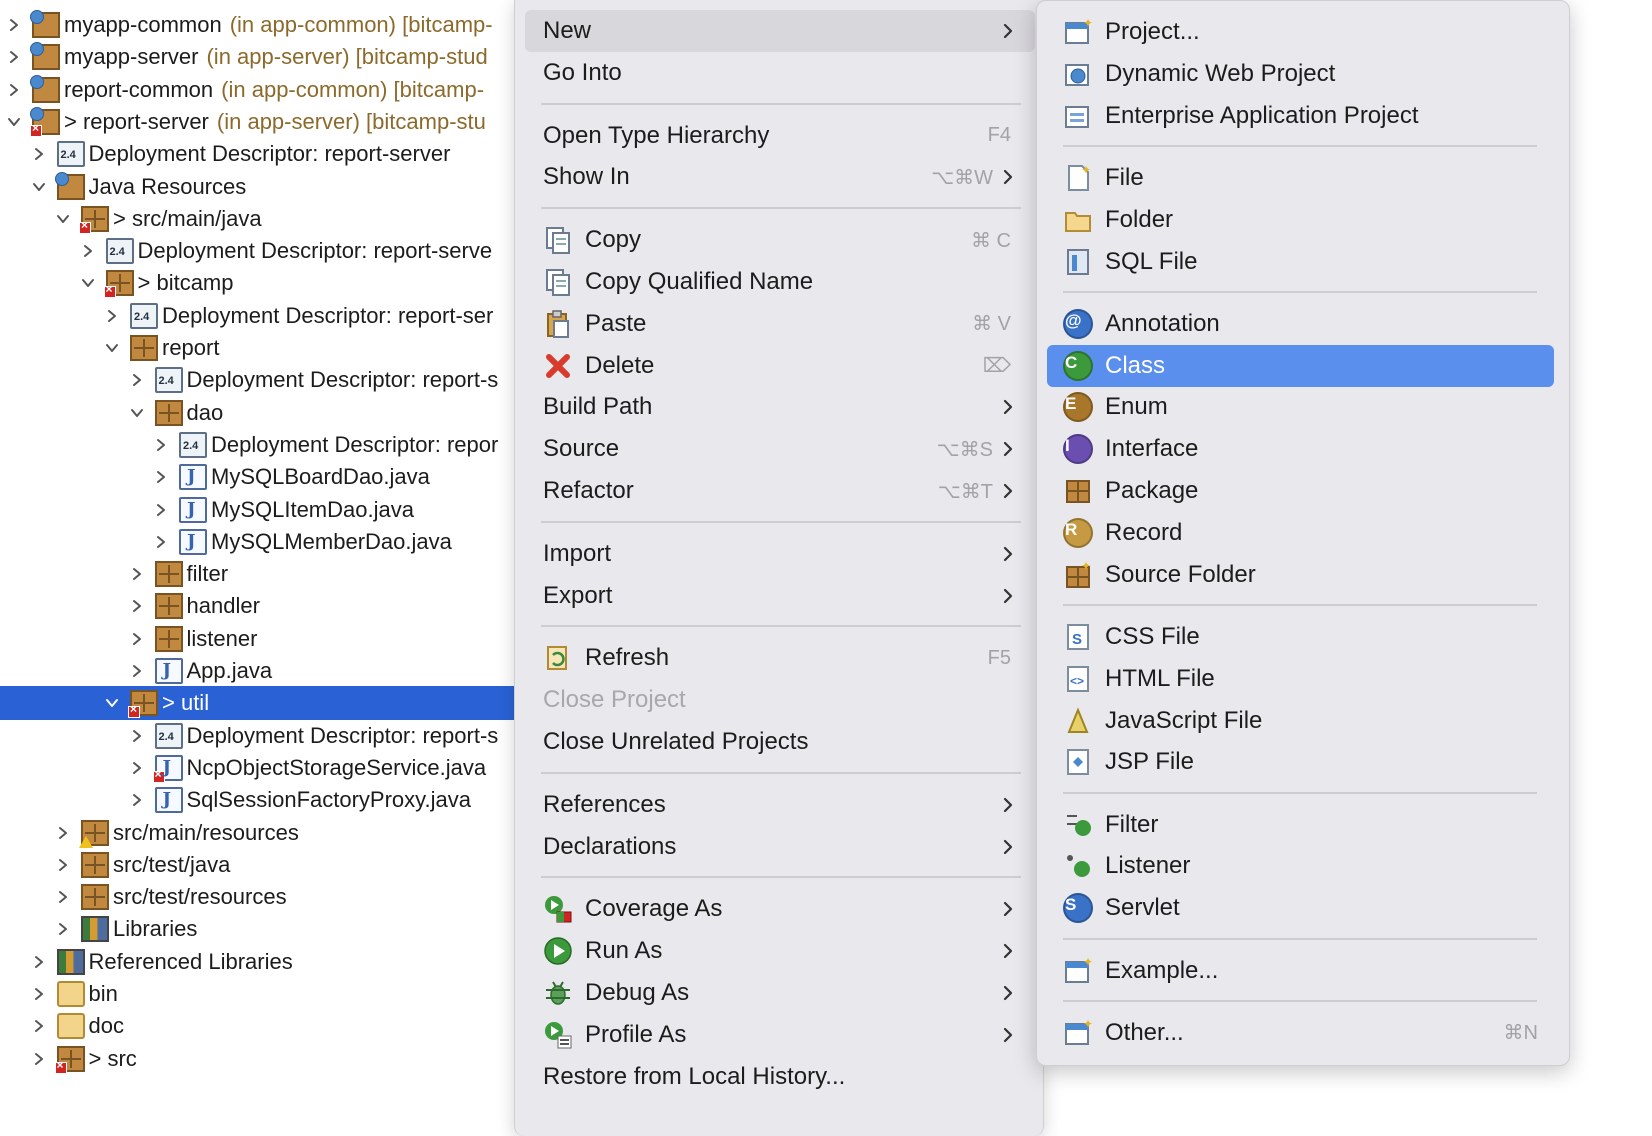 The image size is (1652, 1136). Describe the element at coordinates (780, 554) in the screenshot. I see `menu-item-import: Import` at that location.